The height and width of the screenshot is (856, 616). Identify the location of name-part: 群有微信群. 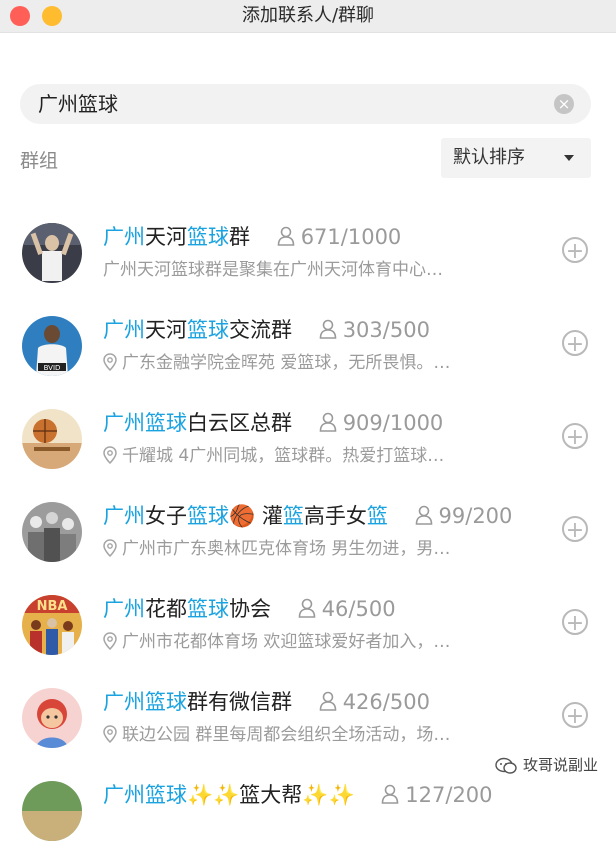
(239, 702).